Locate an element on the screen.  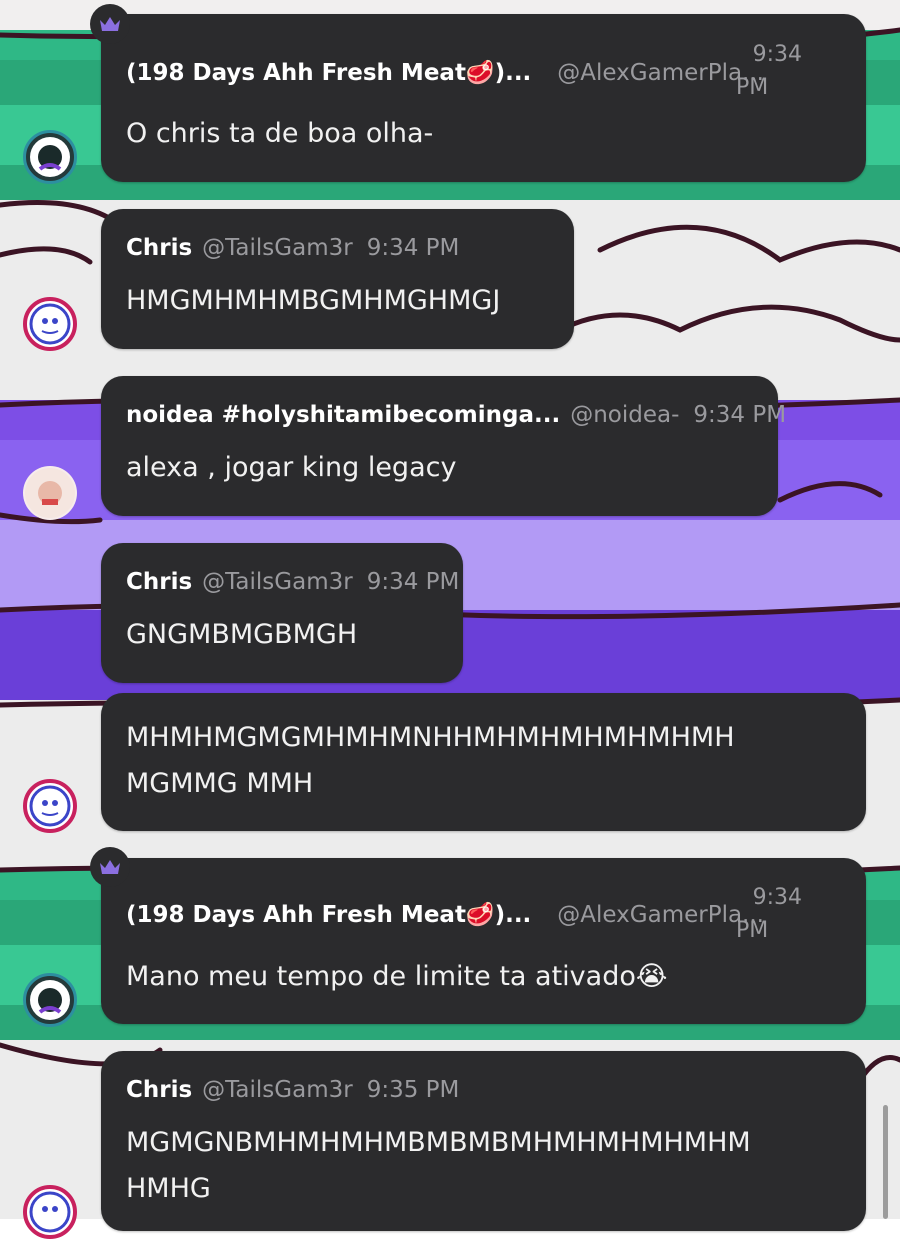
avatar-noidea is located at coordinates (50, 493).